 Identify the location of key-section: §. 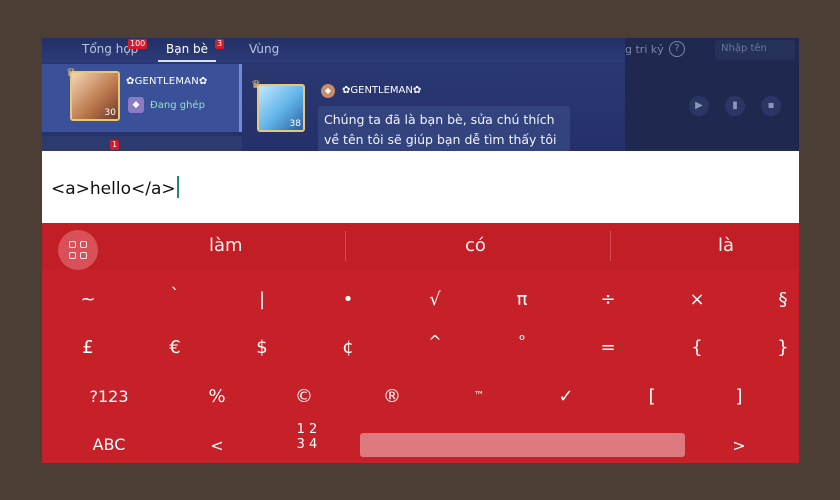
(776, 300).